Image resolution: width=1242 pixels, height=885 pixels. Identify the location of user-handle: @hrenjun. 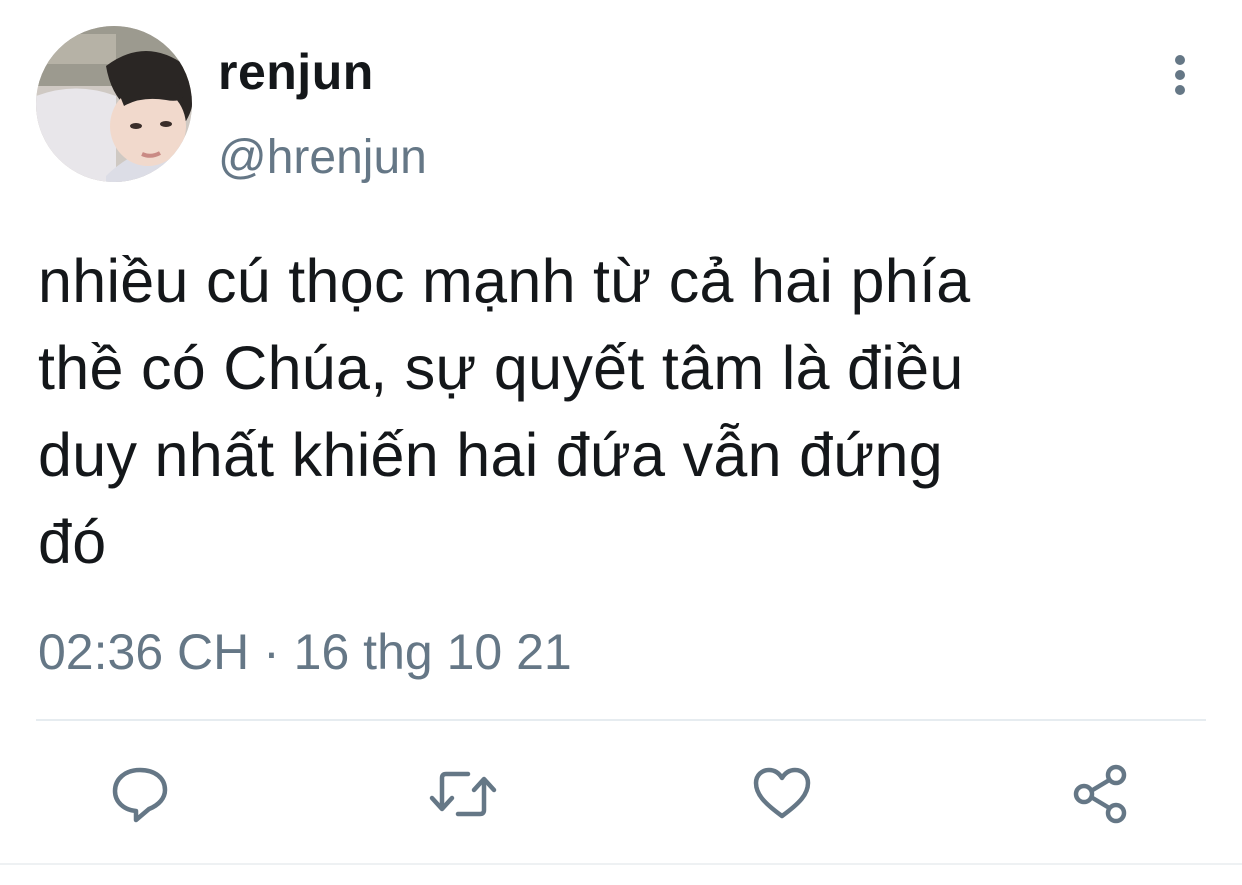
(322, 158).